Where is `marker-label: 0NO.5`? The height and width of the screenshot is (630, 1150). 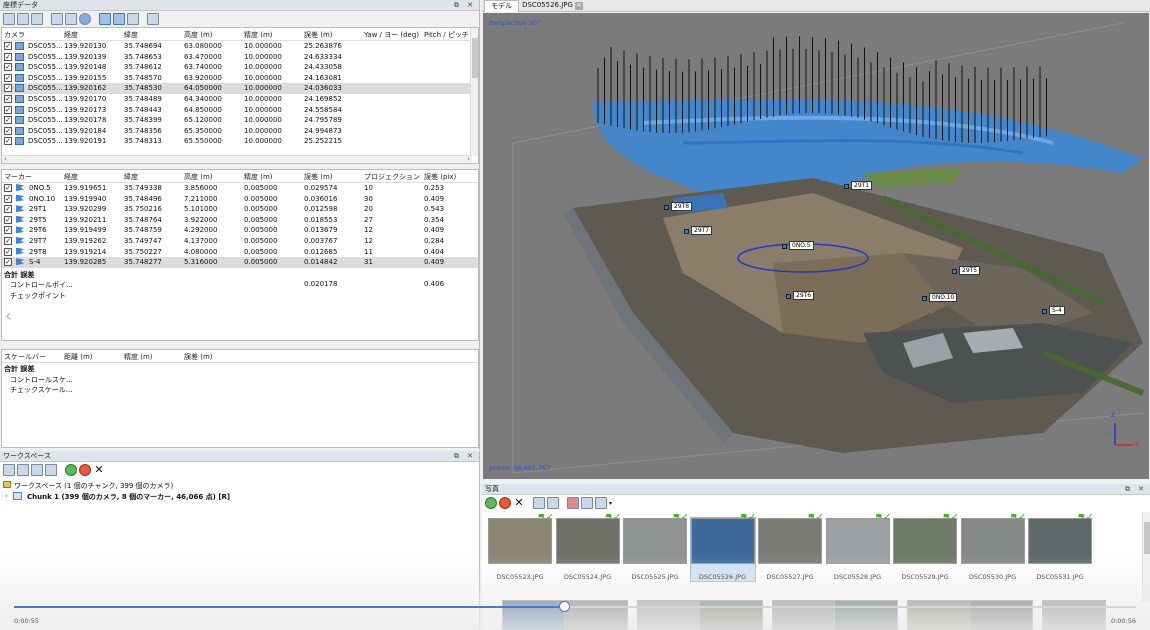
marker-label: 0NO.5 is located at coordinates (801, 245).